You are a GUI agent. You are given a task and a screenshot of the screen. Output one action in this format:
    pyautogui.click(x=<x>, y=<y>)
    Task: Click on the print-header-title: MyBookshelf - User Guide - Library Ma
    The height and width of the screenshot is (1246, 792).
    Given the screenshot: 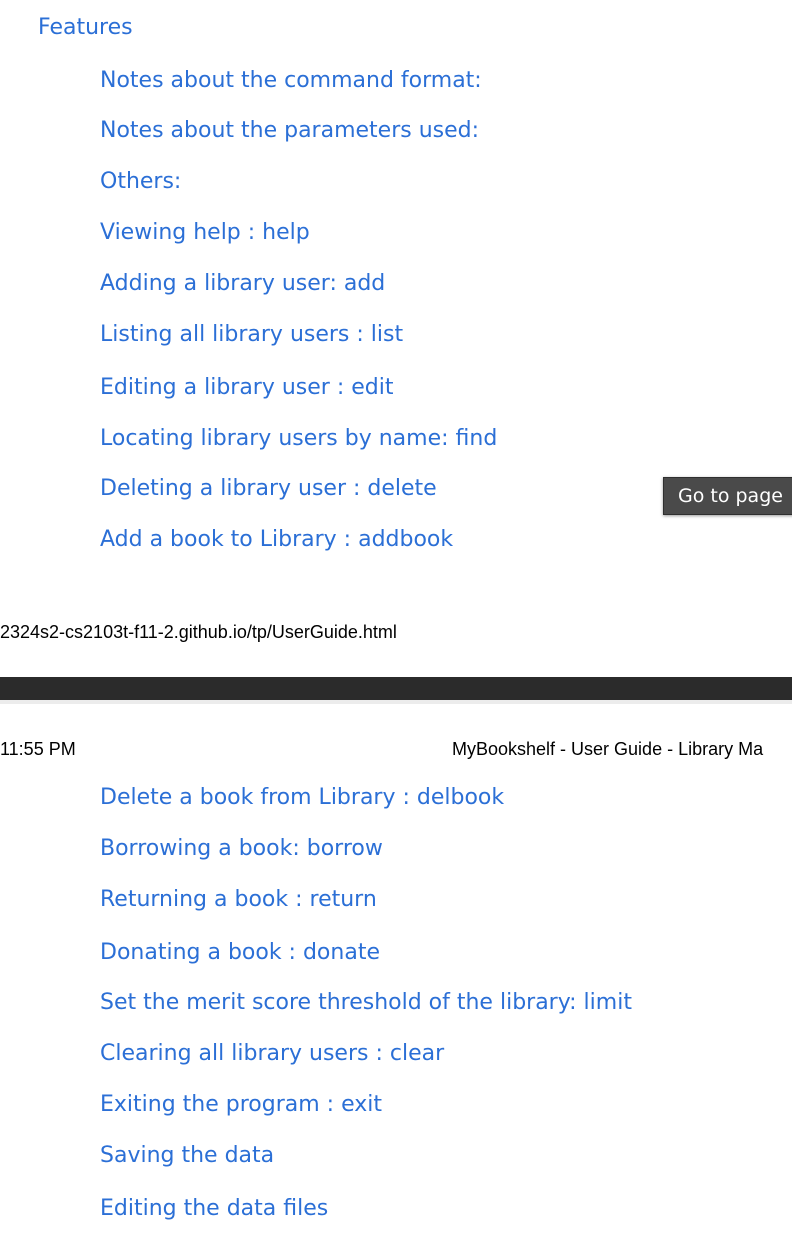 What is the action you would take?
    pyautogui.click(x=608, y=749)
    